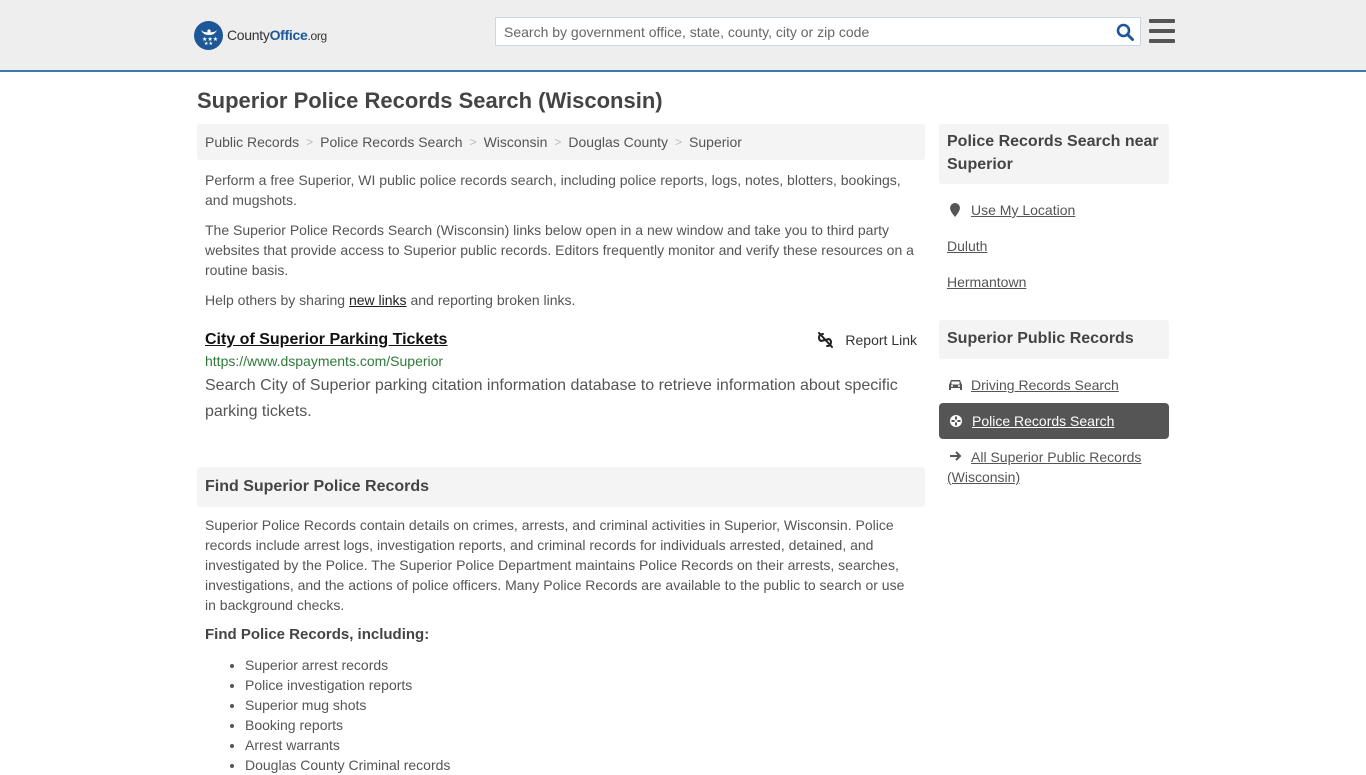  I want to click on breadcrumb-public-records: Public Records, so click(252, 142).